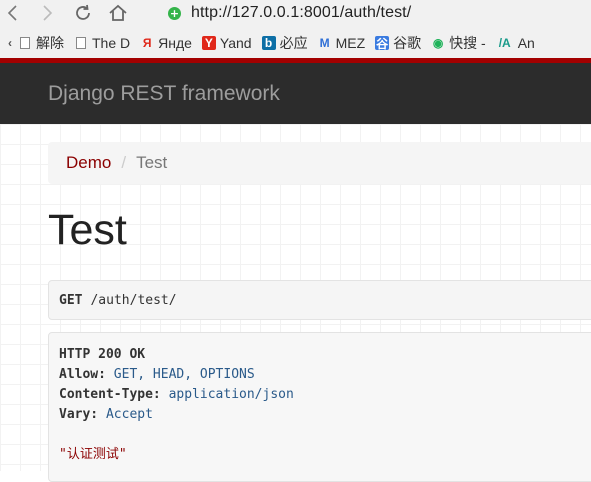  Describe the element at coordinates (88, 163) in the screenshot. I see `breadcrumb-link-demo: Demo` at that location.